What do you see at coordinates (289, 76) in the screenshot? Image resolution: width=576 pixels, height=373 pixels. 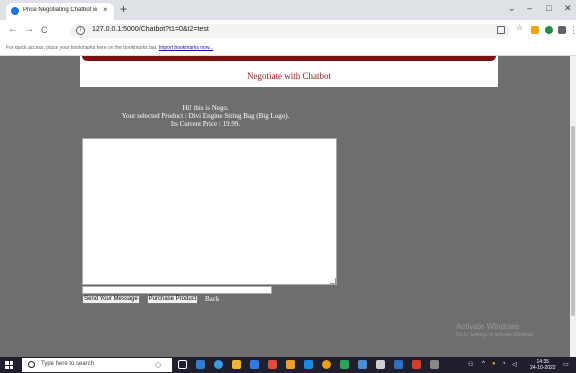 I see `page-title: Negotiate with Chatbot` at bounding box center [289, 76].